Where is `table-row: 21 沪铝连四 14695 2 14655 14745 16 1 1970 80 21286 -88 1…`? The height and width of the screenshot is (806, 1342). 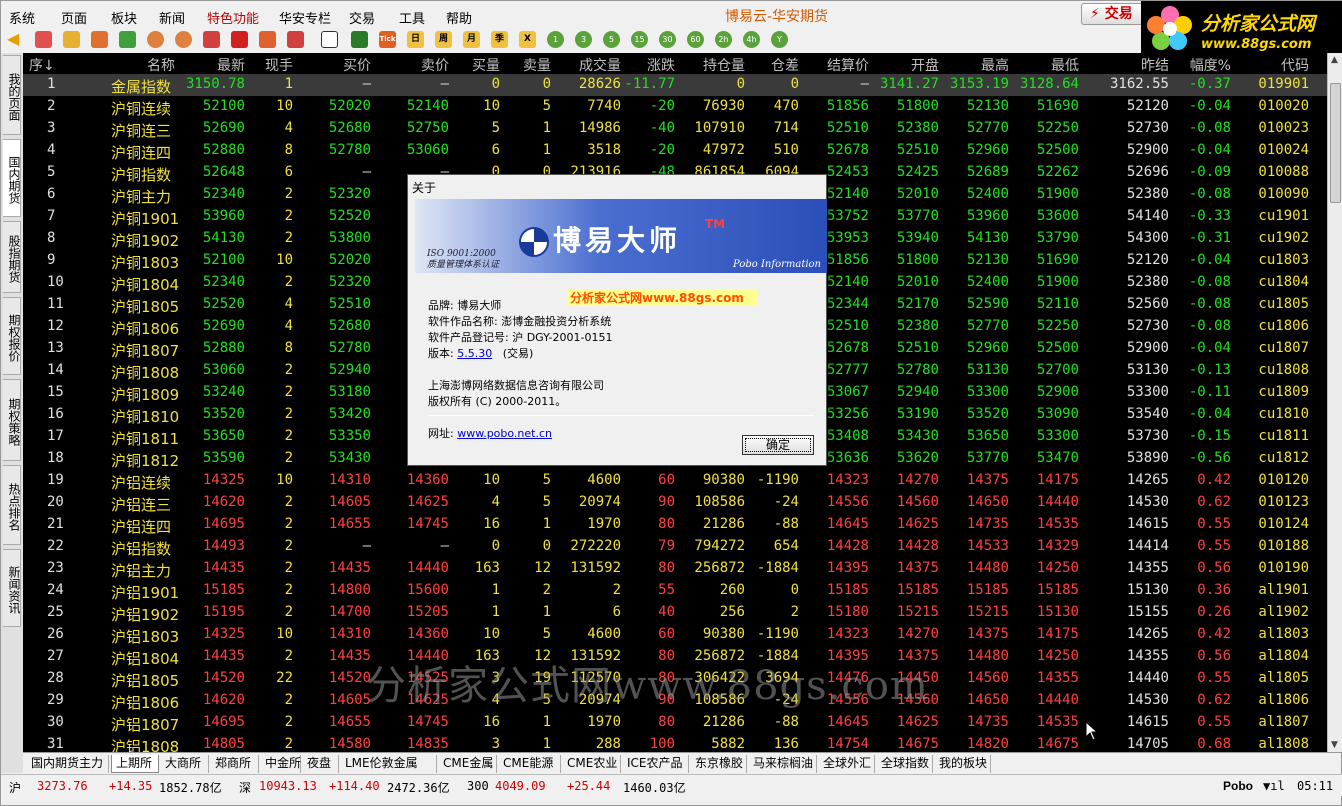
table-row: 21 沪铝连四 14695 2 14655 14745 16 1 1970 80 21286 -88 1… is located at coordinates (675, 525).